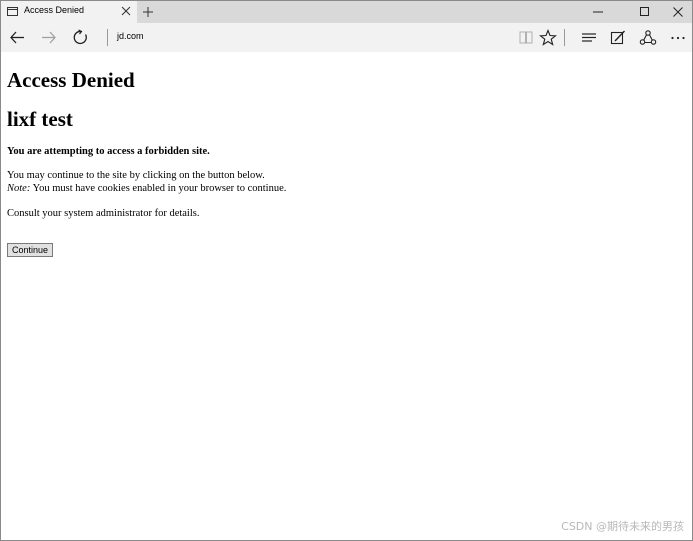  I want to click on address-bar: jd.com, so click(130, 36).